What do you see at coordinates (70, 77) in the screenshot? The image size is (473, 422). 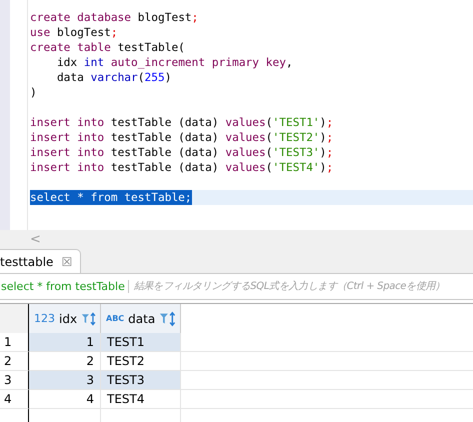 I see `code-token: data` at bounding box center [70, 77].